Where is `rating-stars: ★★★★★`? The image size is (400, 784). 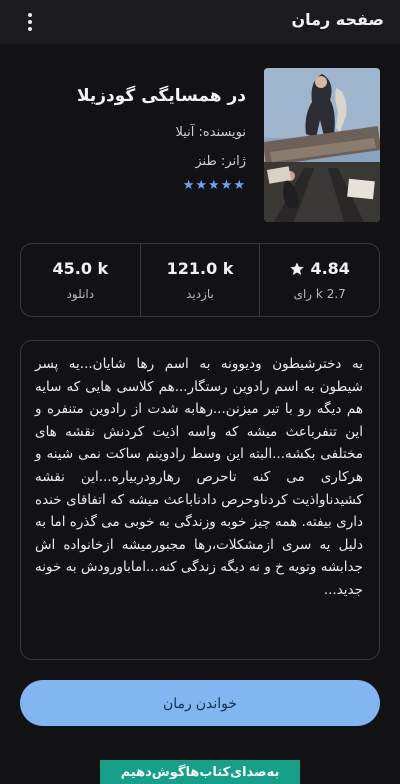 rating-stars: ★★★★★ is located at coordinates (214, 185).